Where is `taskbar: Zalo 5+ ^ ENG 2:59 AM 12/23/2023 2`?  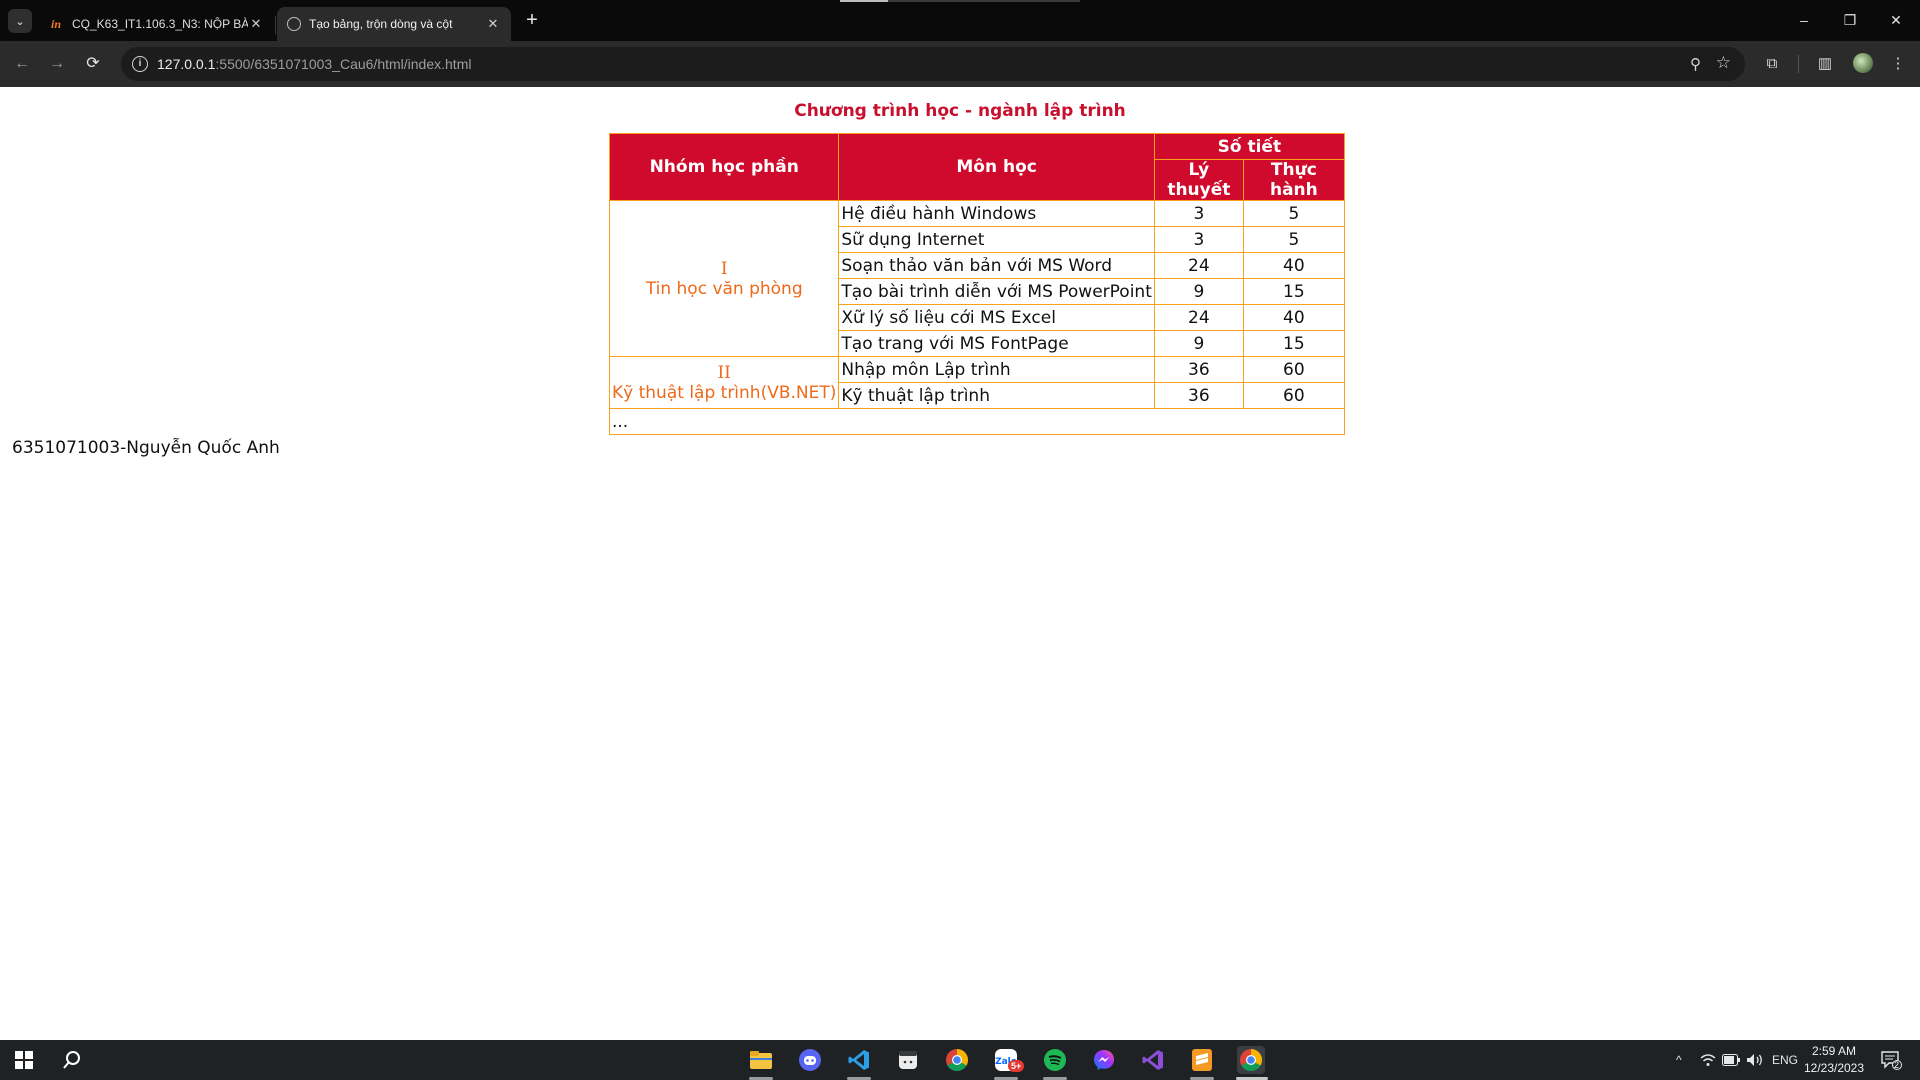
taskbar: Zalo 5+ ^ ENG 2:59 AM 12/23/2023 2 is located at coordinates (960, 1060).